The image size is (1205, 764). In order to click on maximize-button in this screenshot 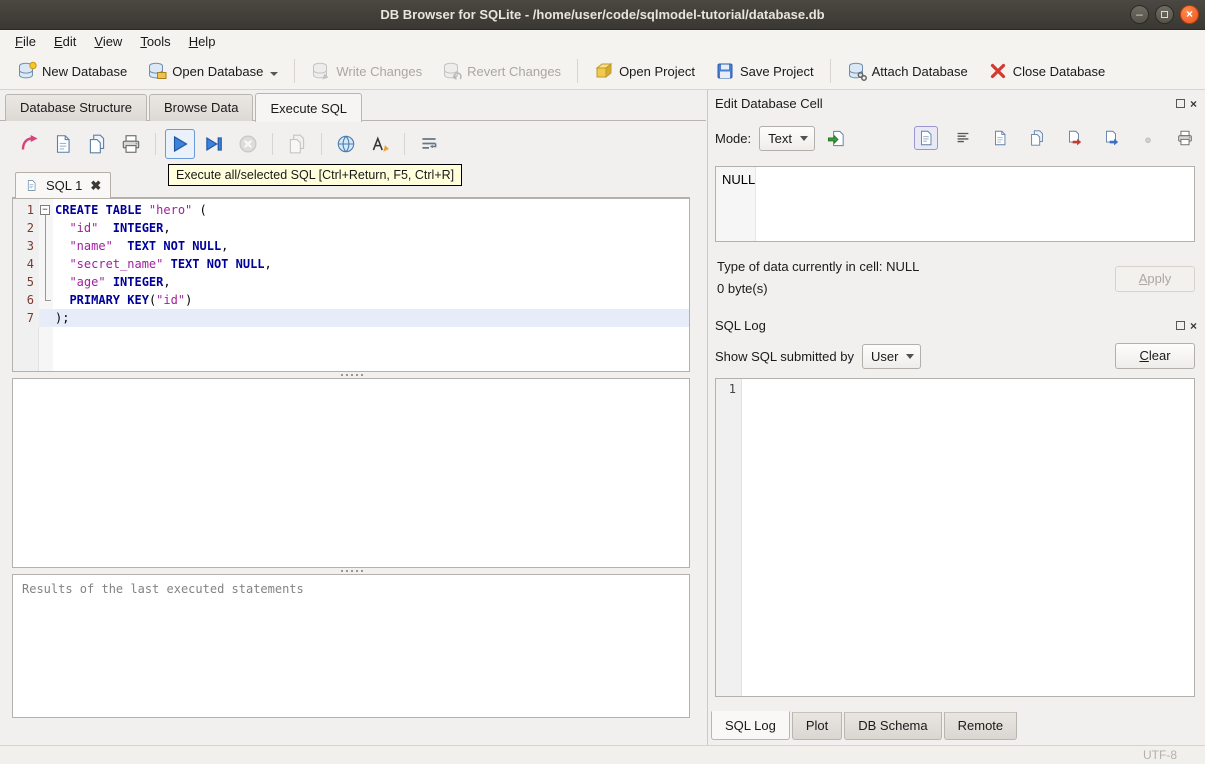, I will do `click(1164, 14)`.